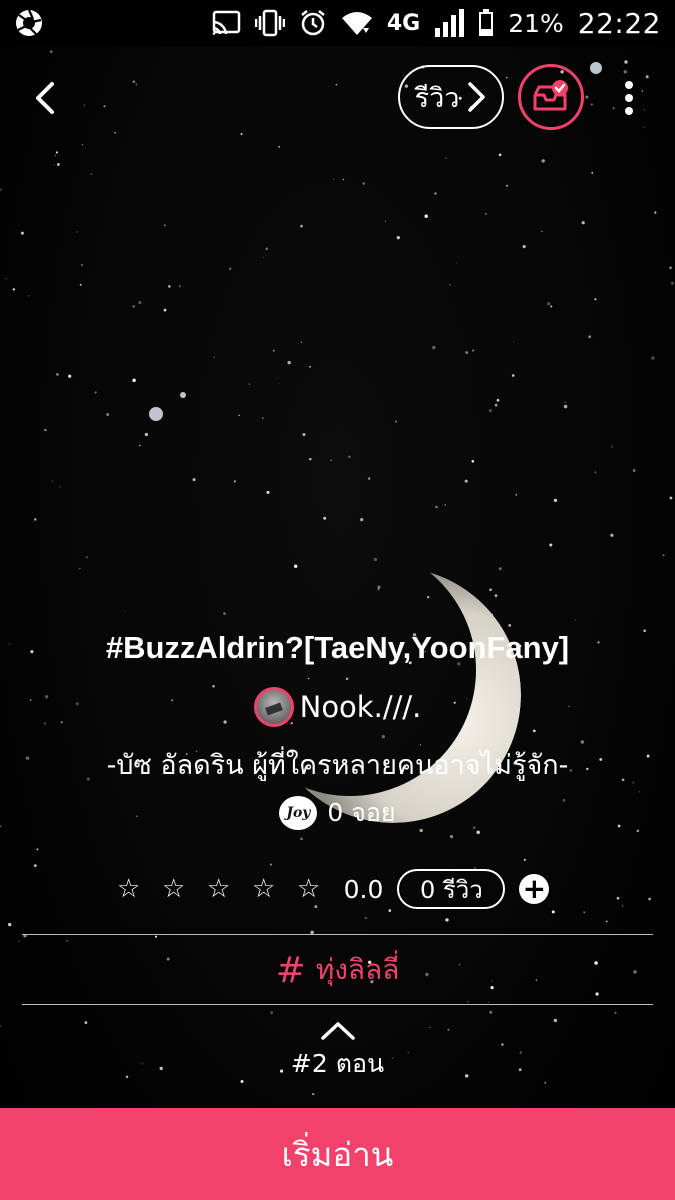 Image resolution: width=675 pixels, height=1200 pixels. What do you see at coordinates (290, 970) in the screenshot?
I see `hashtag-icon: #` at bounding box center [290, 970].